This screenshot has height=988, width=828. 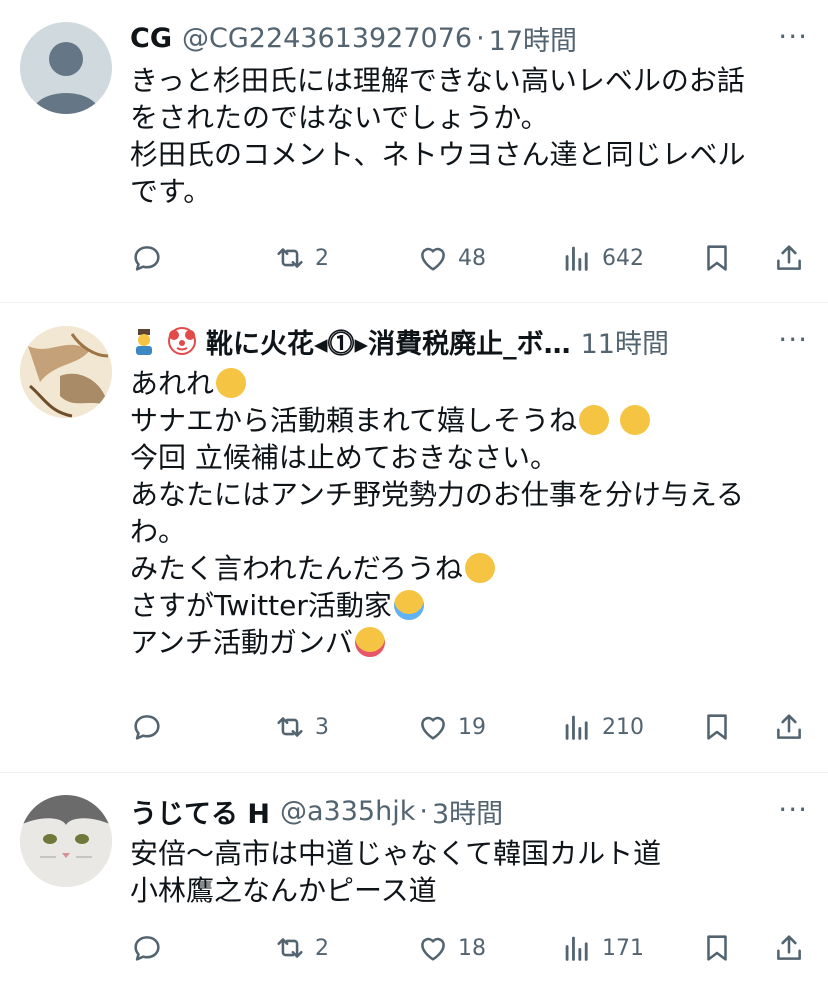 I want to click on display-name: うじてる H, so click(x=200, y=811).